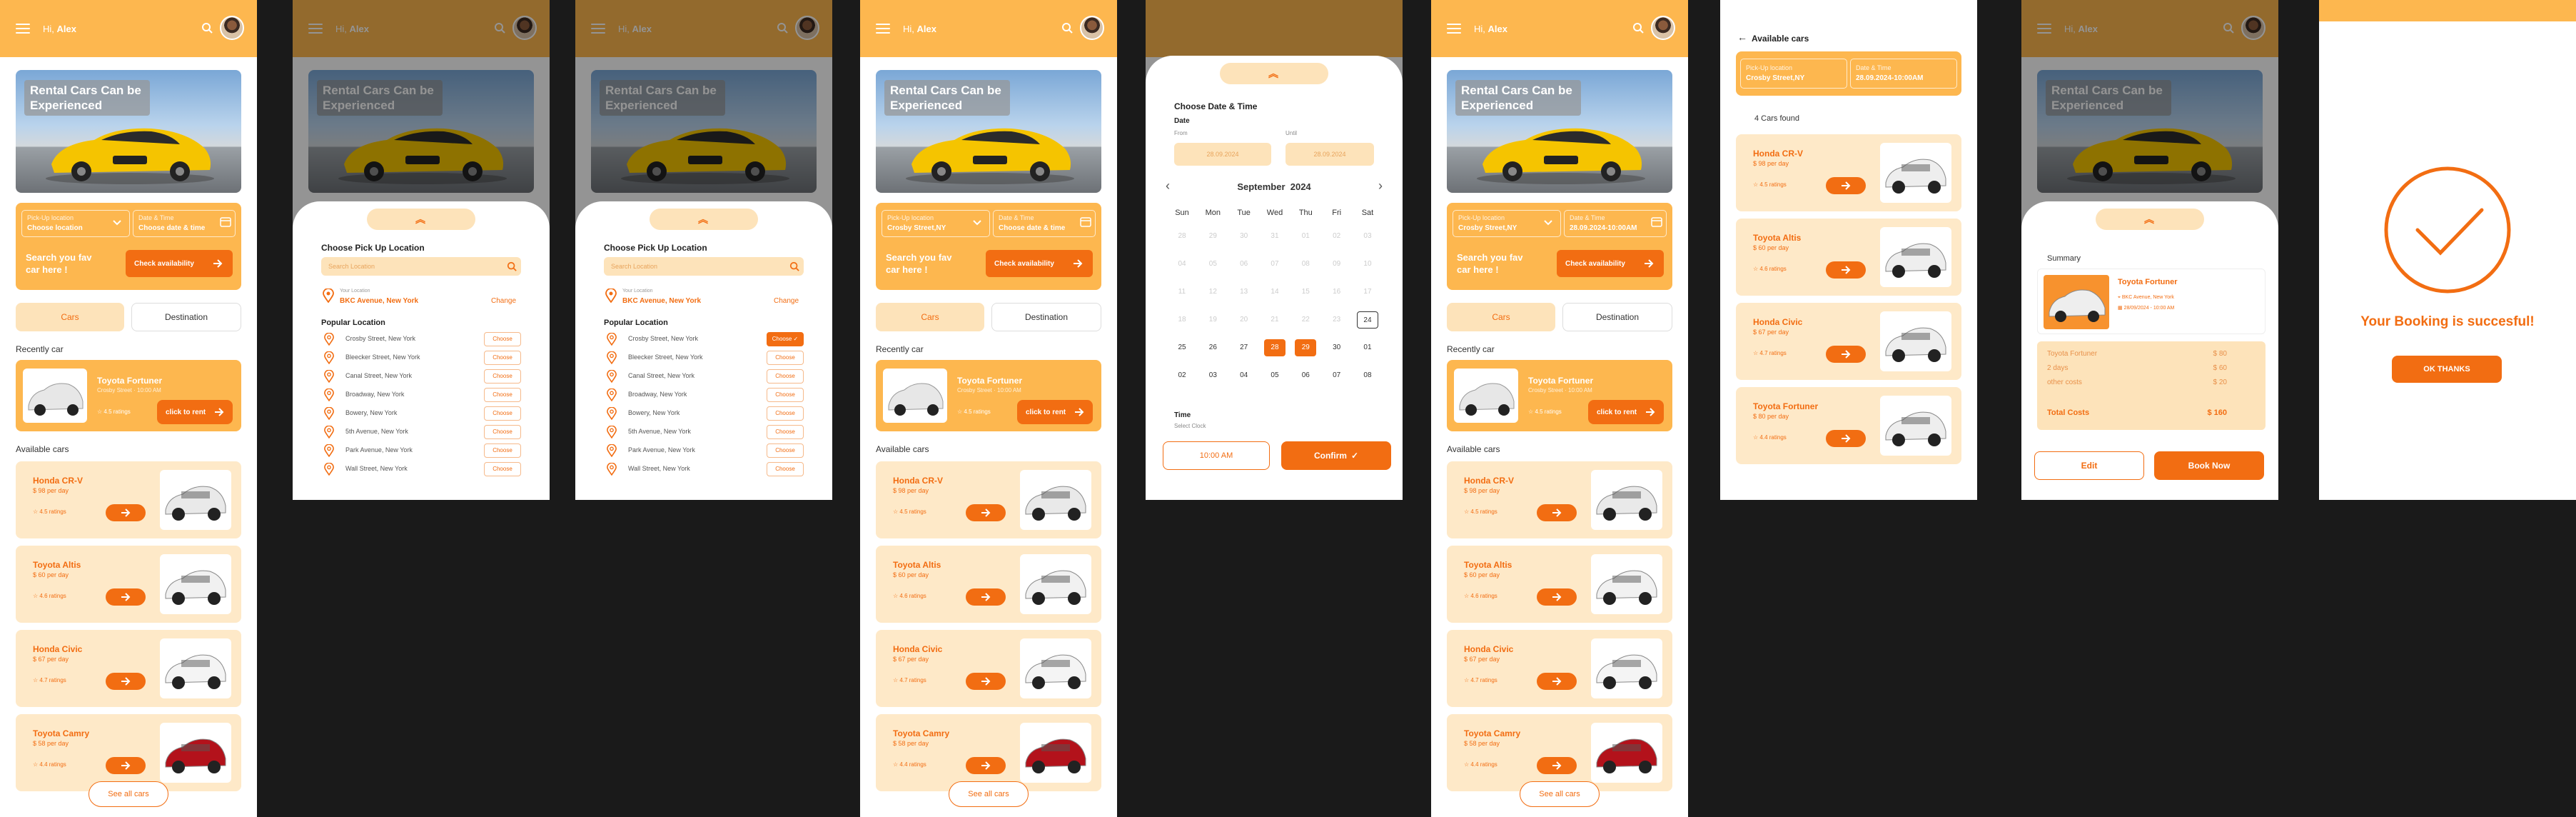 This screenshot has height=817, width=2576. I want to click on rent-button: click to rent, so click(195, 412).